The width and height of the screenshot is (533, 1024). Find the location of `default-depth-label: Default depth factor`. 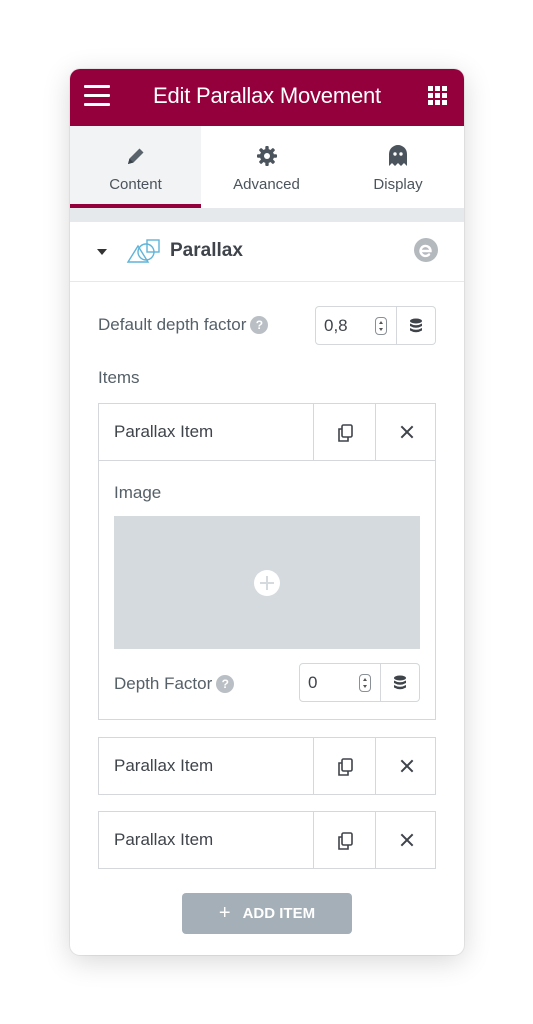

default-depth-label: Default depth factor is located at coordinates (172, 324).